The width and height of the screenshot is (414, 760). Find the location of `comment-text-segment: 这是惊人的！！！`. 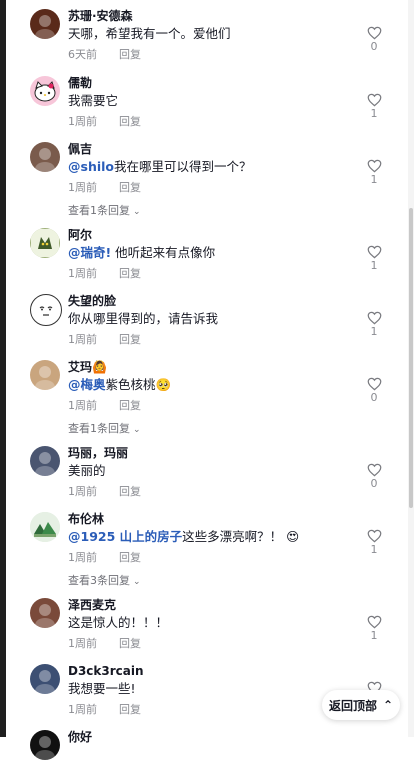

comment-text-segment: 这是惊人的！！！ is located at coordinates (118, 622).